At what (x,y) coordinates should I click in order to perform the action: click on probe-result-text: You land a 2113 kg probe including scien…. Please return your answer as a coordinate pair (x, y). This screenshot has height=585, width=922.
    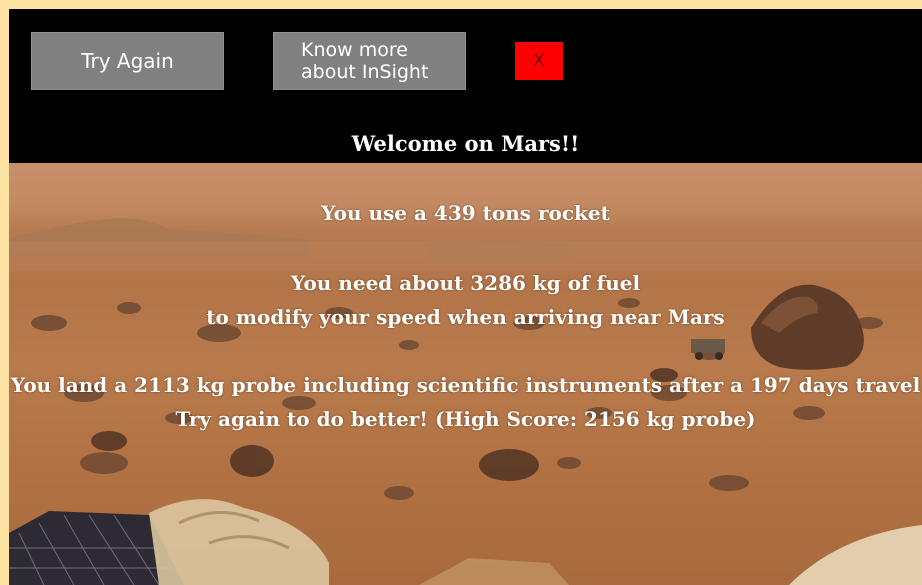
    Looking at the image, I should click on (465, 385).